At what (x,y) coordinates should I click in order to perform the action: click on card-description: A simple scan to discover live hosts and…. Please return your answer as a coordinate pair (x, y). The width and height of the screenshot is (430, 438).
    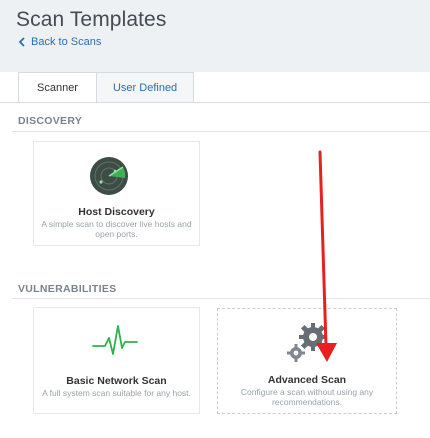
    Looking at the image, I should click on (116, 229).